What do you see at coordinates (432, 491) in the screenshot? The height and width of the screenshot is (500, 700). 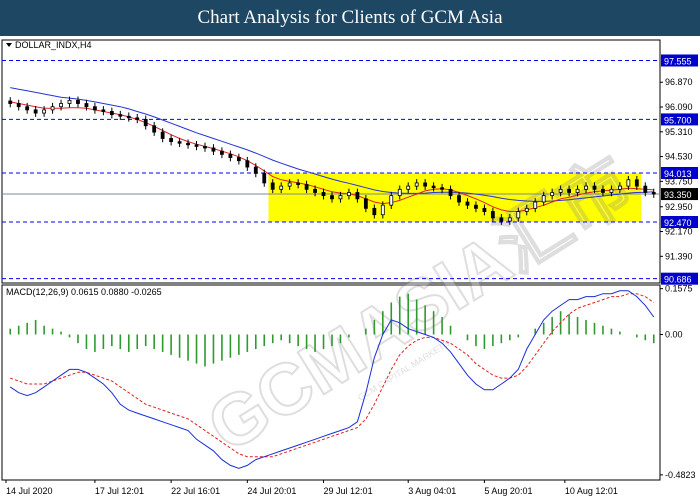 I see `time-tick-label: 3 Aug 04:01` at bounding box center [432, 491].